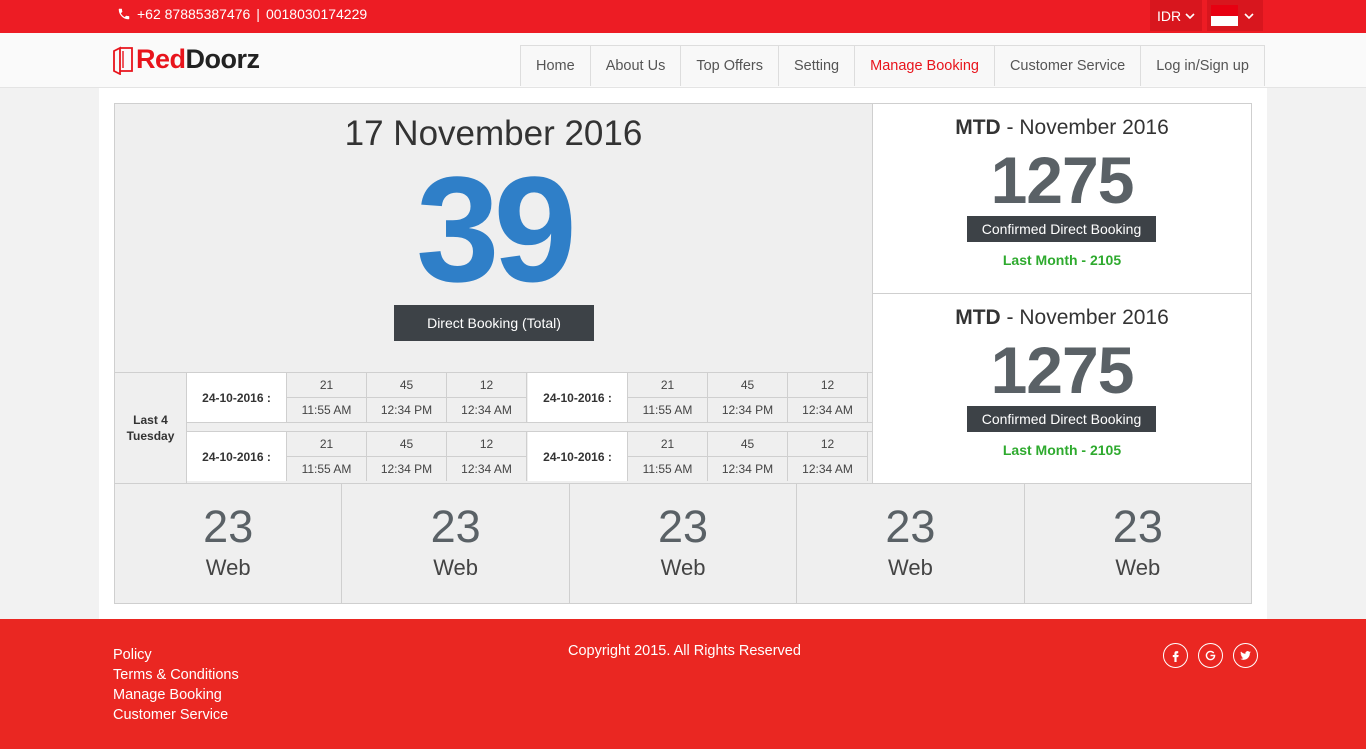 Image resolution: width=1366 pixels, height=749 pixels. Describe the element at coordinates (494, 323) in the screenshot. I see `direct-booking-total-button: Direct Booking (Total)` at that location.